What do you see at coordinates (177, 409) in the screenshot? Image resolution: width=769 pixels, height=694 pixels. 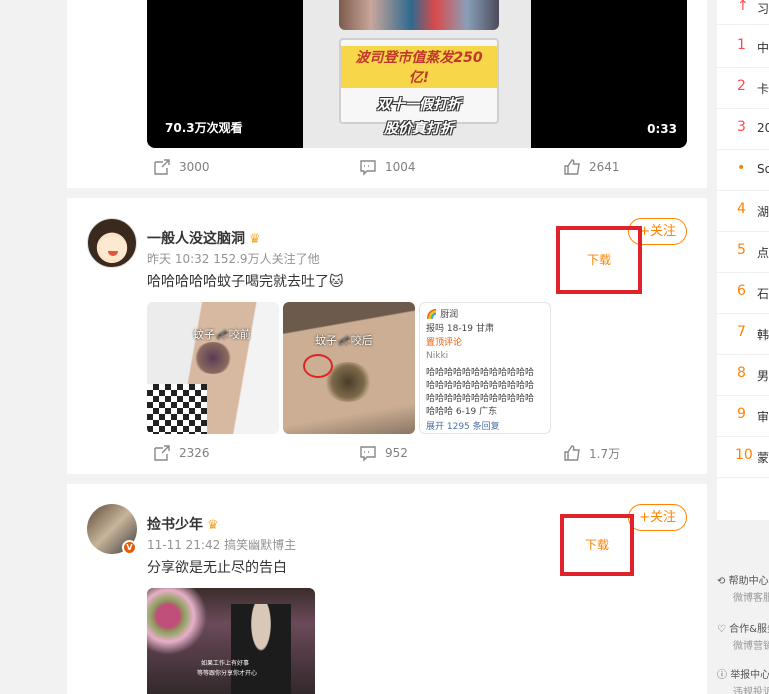 I see `checkered-fabric` at bounding box center [177, 409].